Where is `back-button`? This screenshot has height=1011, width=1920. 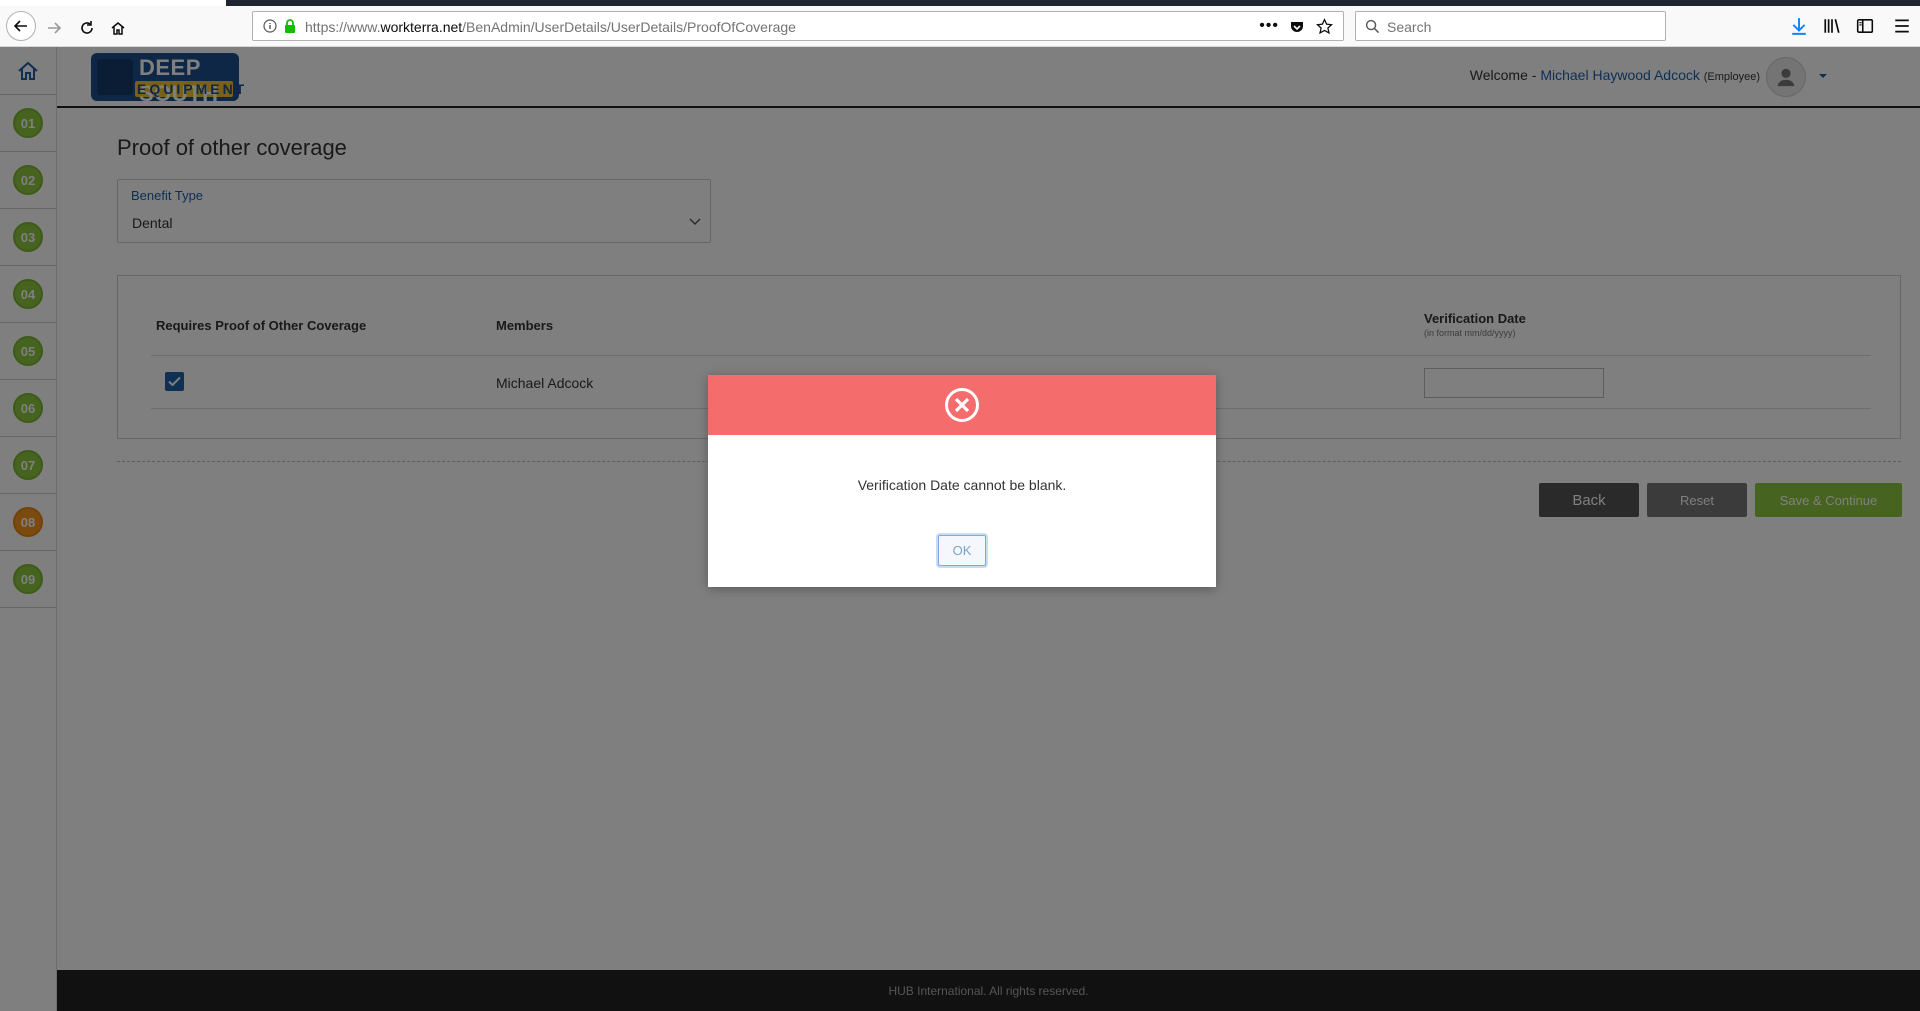 back-button is located at coordinates (21, 26).